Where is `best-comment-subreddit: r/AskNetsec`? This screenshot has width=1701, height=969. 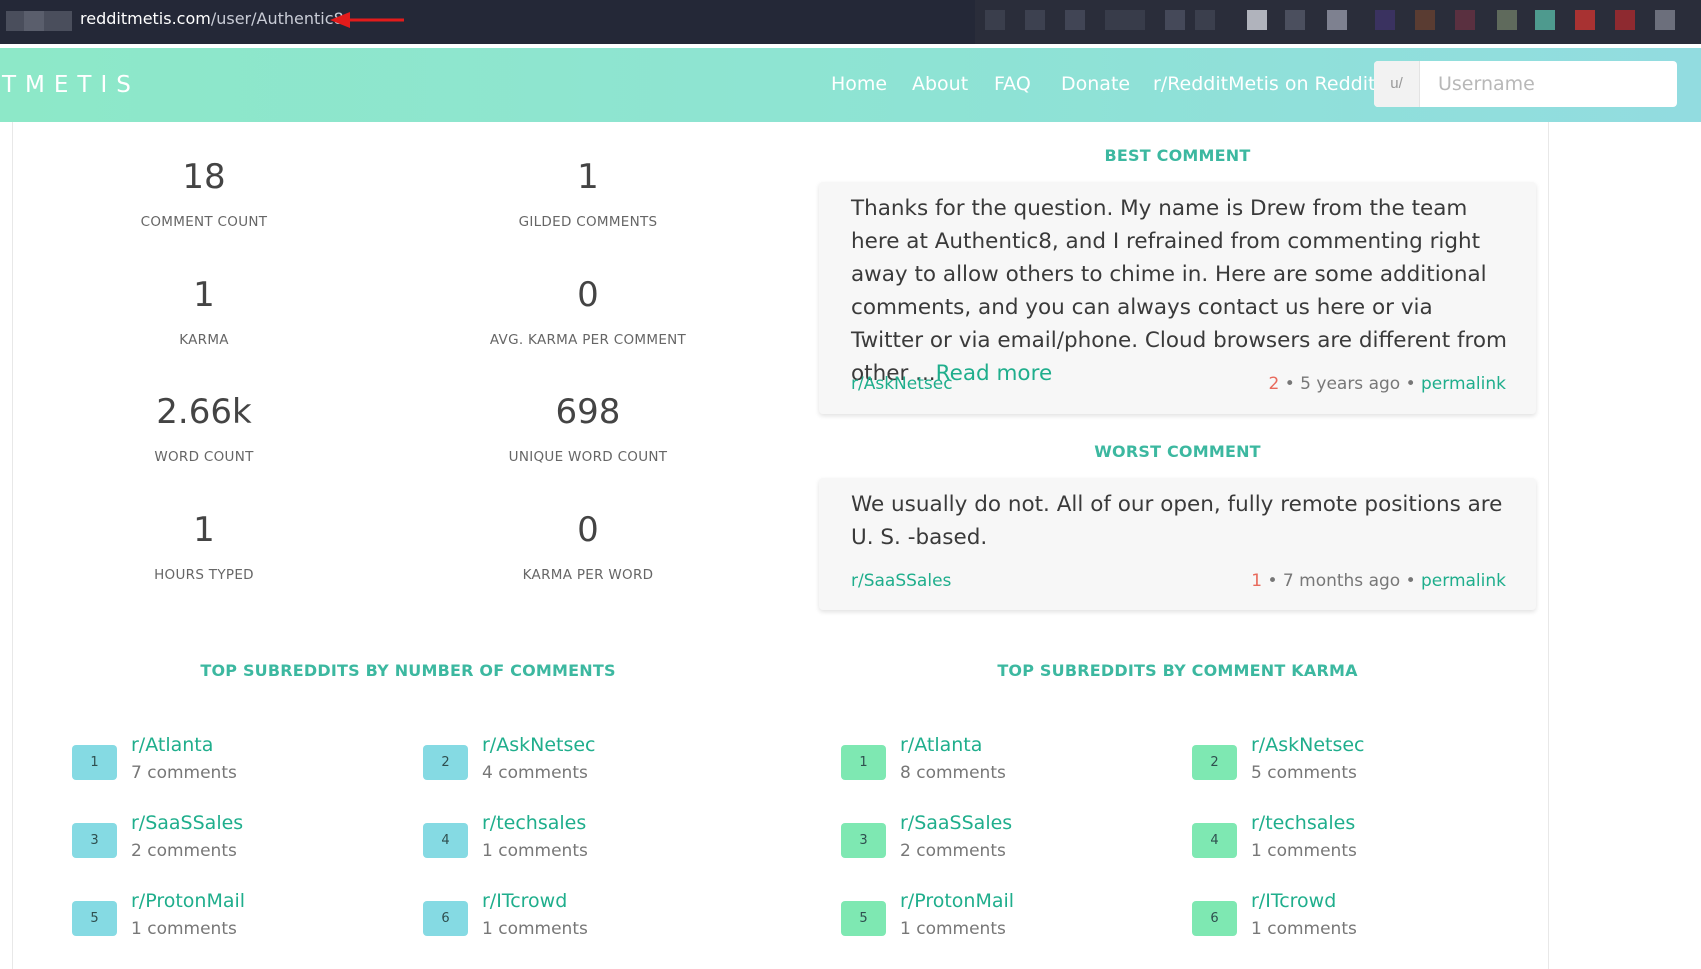 best-comment-subreddit: r/AskNetsec is located at coordinates (902, 384).